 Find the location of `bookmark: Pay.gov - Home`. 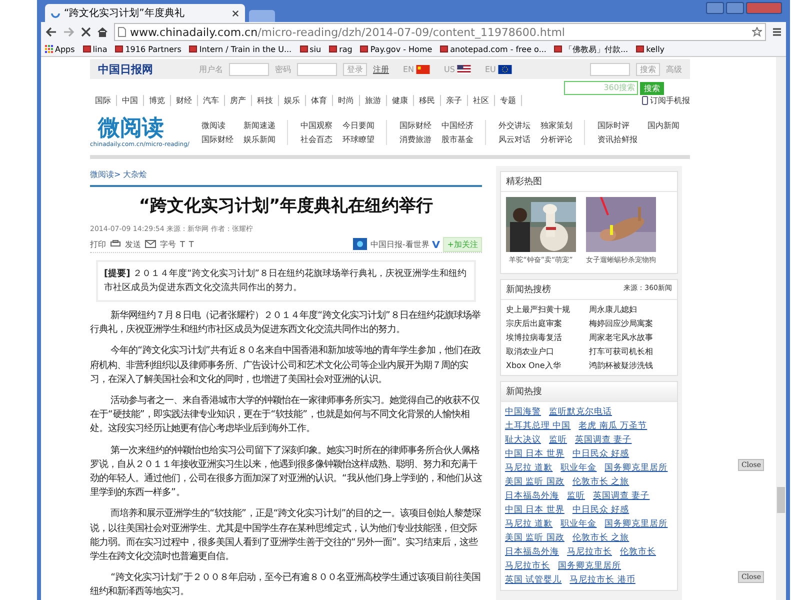

bookmark: Pay.gov - Home is located at coordinates (401, 49).